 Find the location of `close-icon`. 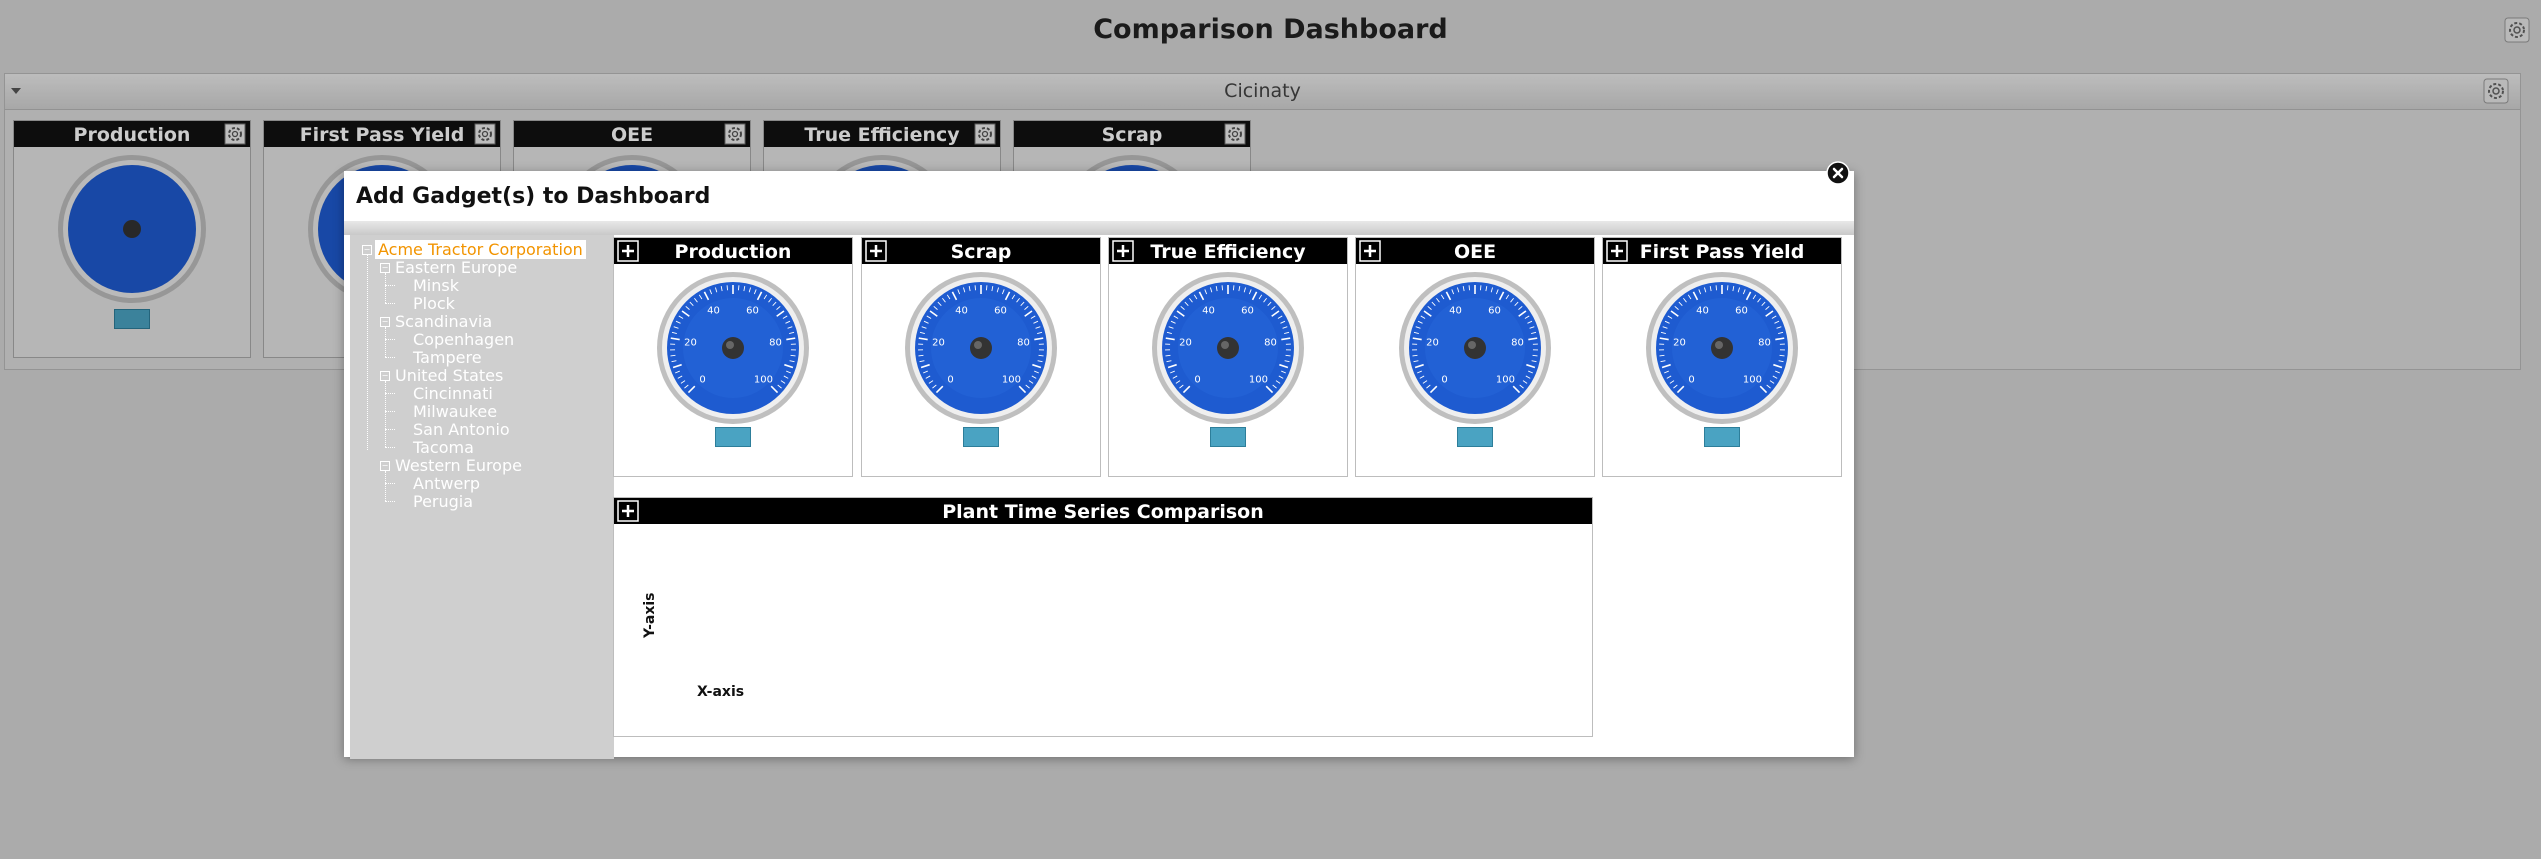

close-icon is located at coordinates (1838, 173).